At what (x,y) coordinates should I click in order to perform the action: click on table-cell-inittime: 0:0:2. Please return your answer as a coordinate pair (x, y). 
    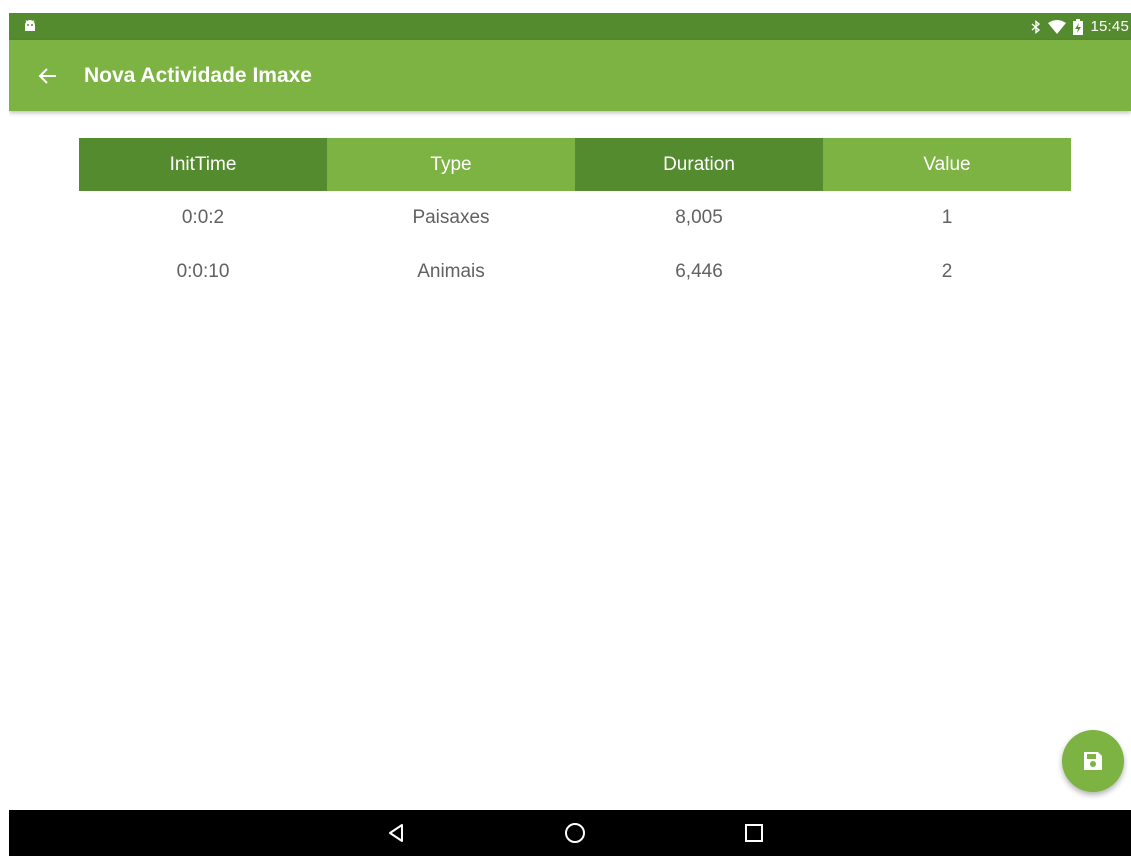
    Looking at the image, I should click on (203, 217).